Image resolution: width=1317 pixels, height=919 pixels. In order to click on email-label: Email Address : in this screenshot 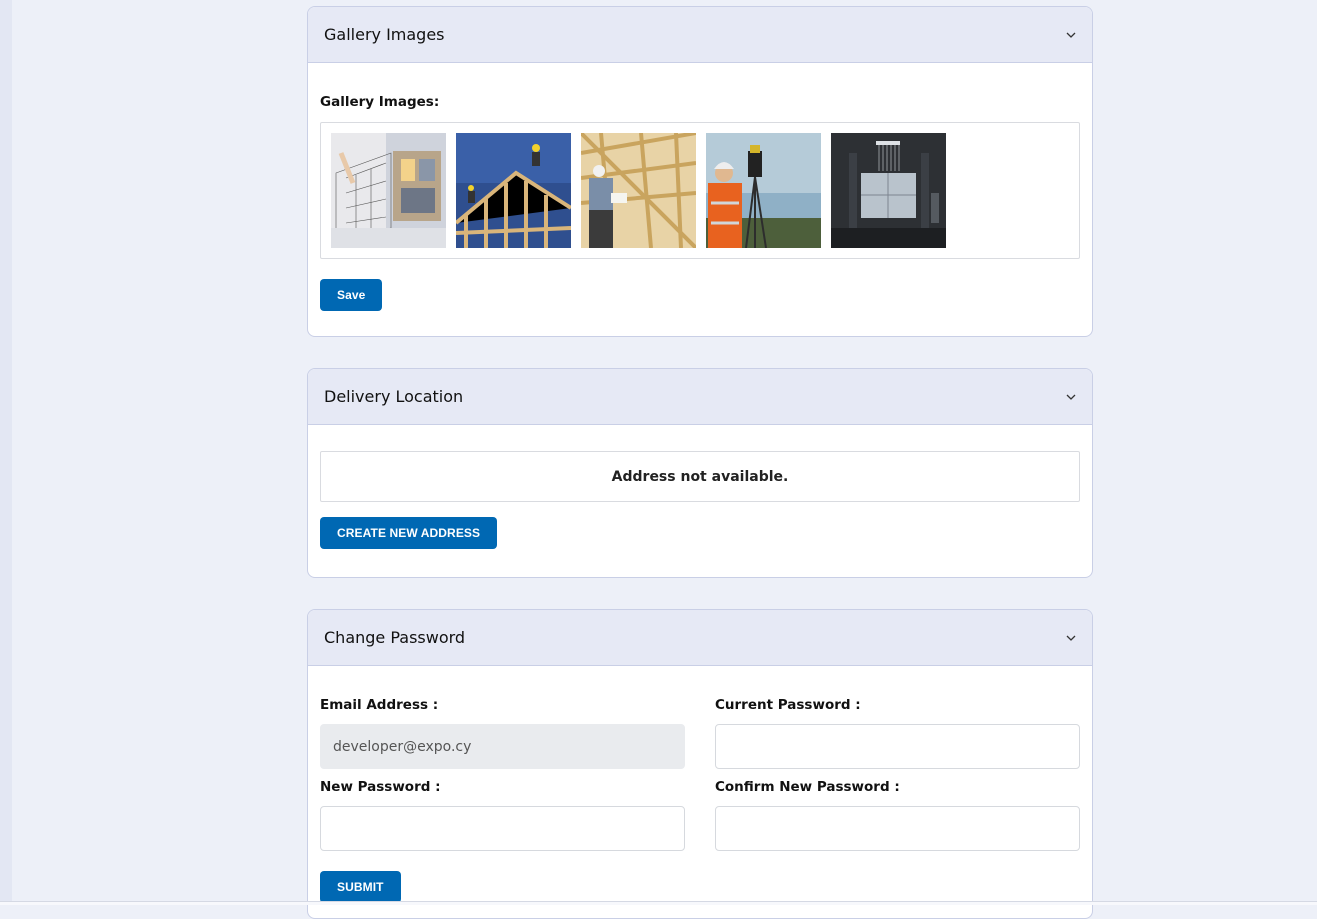, I will do `click(379, 705)`.